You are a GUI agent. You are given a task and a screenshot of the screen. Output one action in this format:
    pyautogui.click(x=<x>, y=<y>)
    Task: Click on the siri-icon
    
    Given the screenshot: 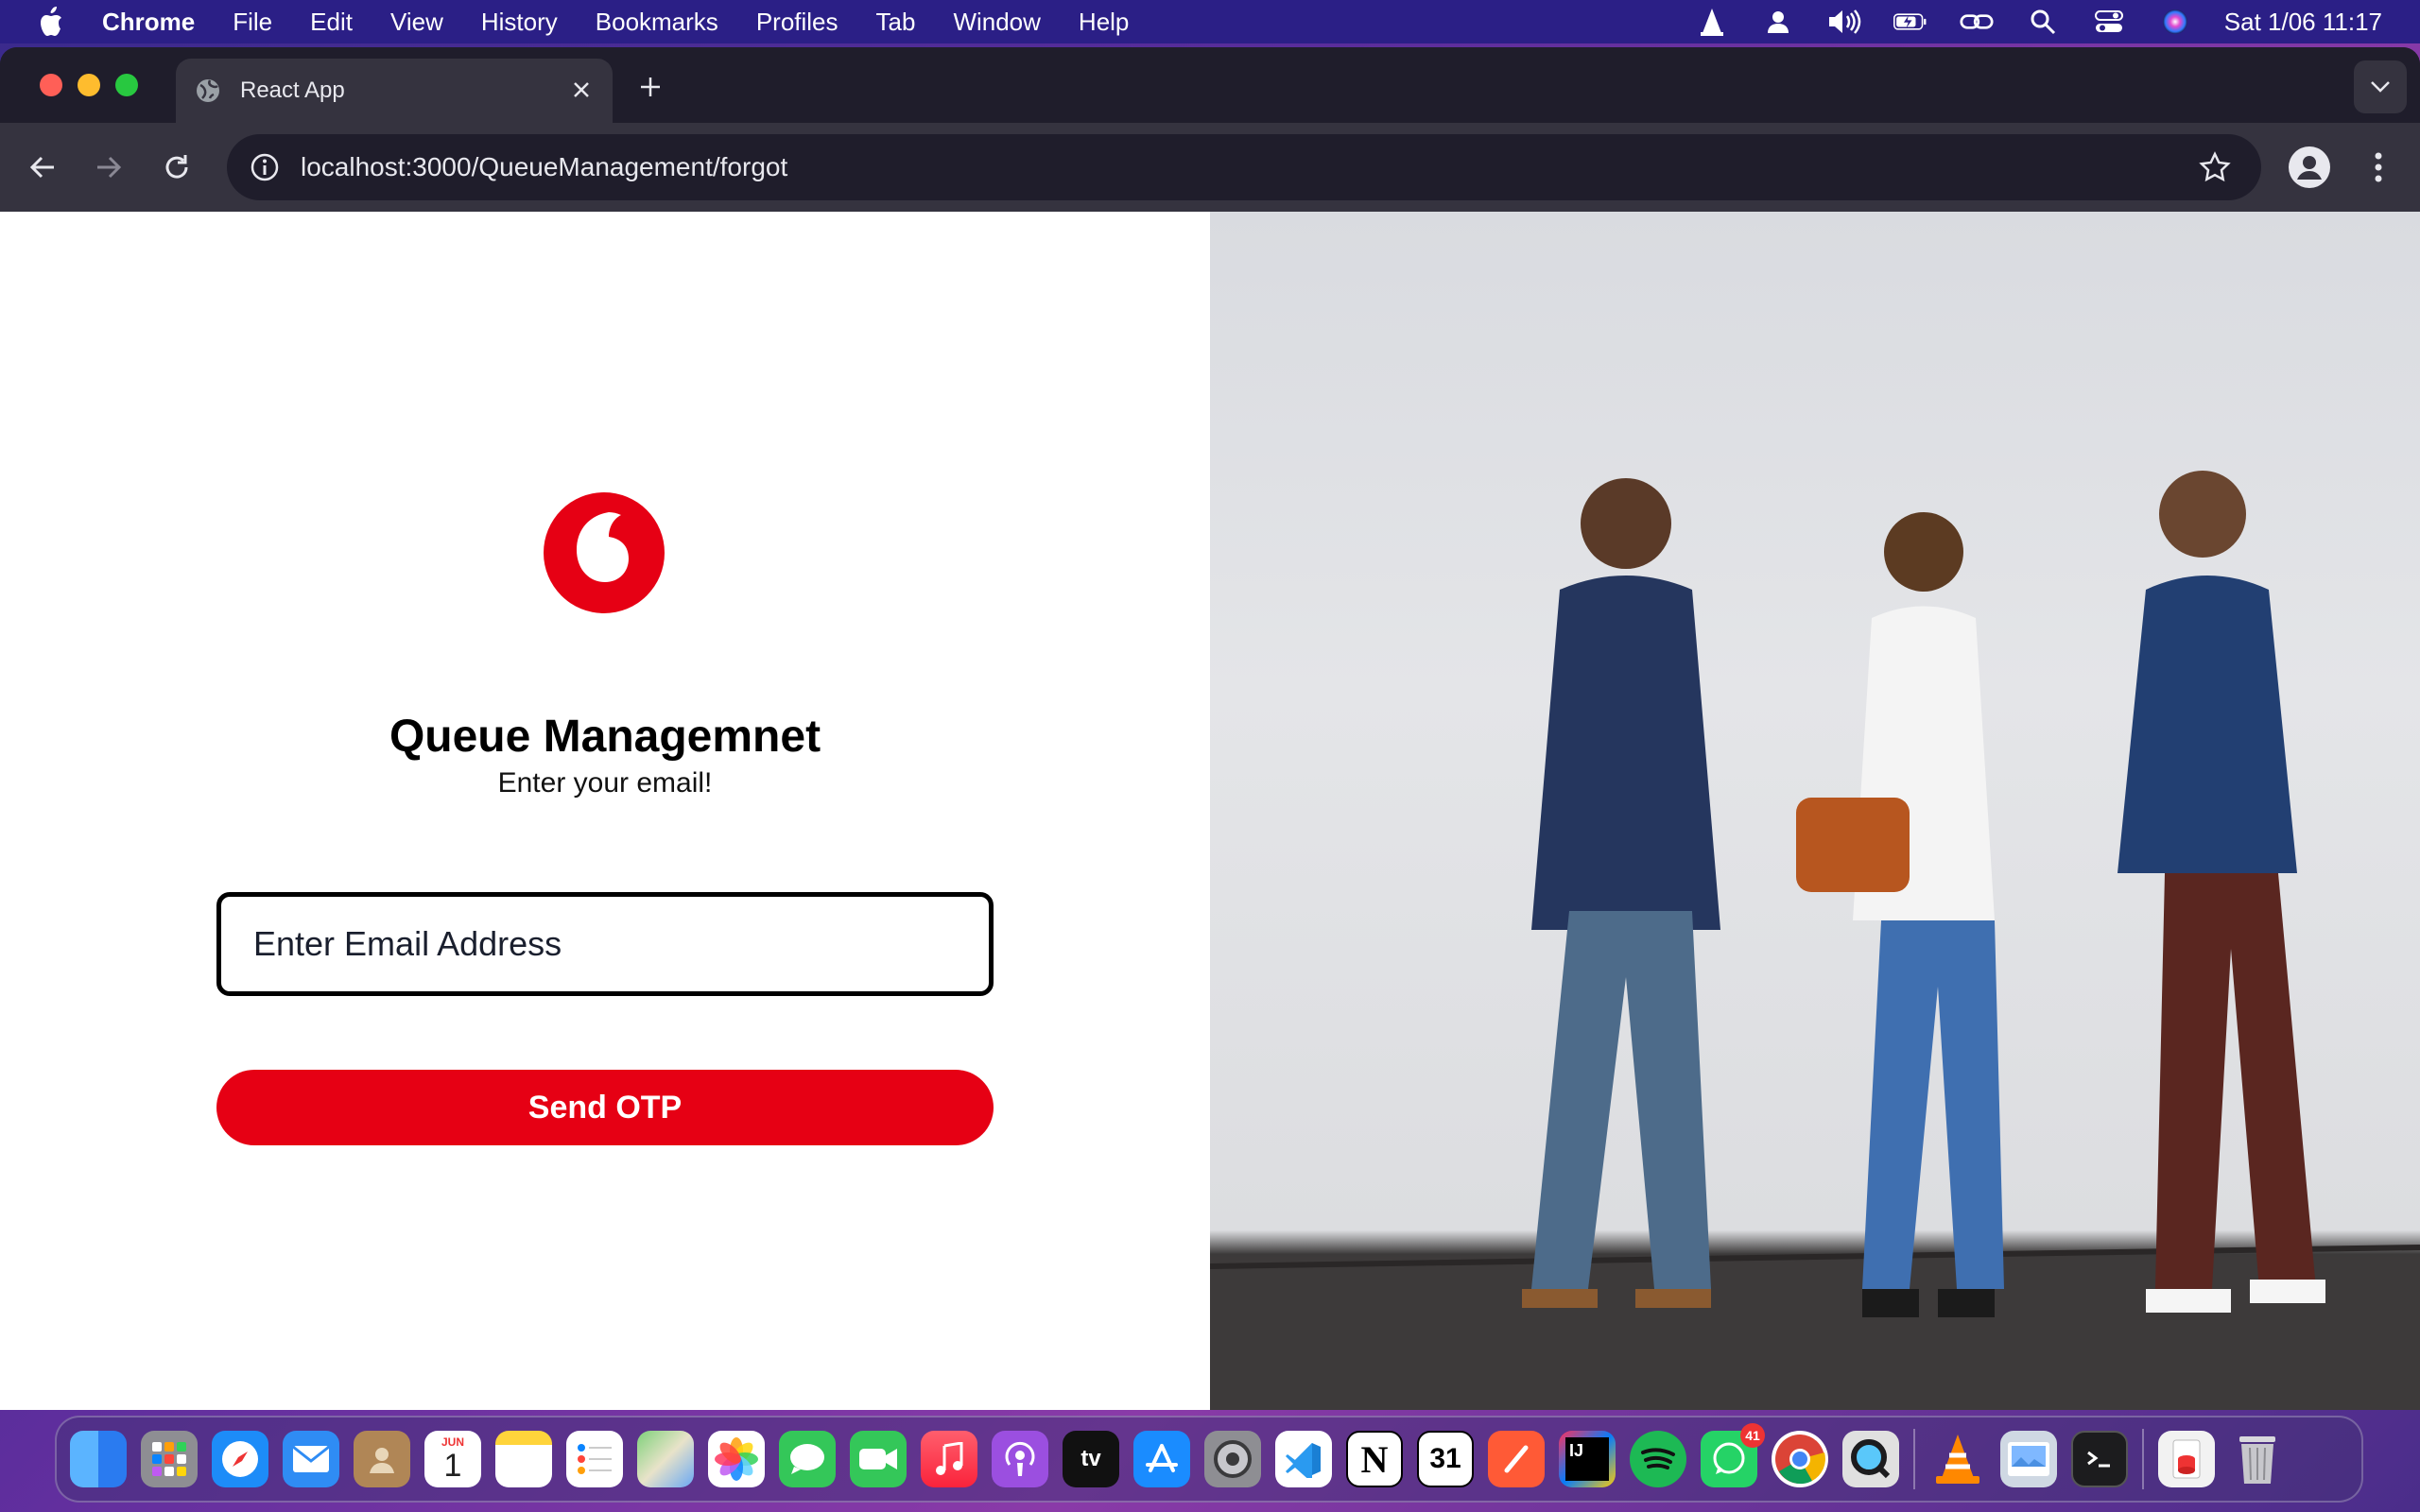 What is the action you would take?
    pyautogui.click(x=2175, y=22)
    